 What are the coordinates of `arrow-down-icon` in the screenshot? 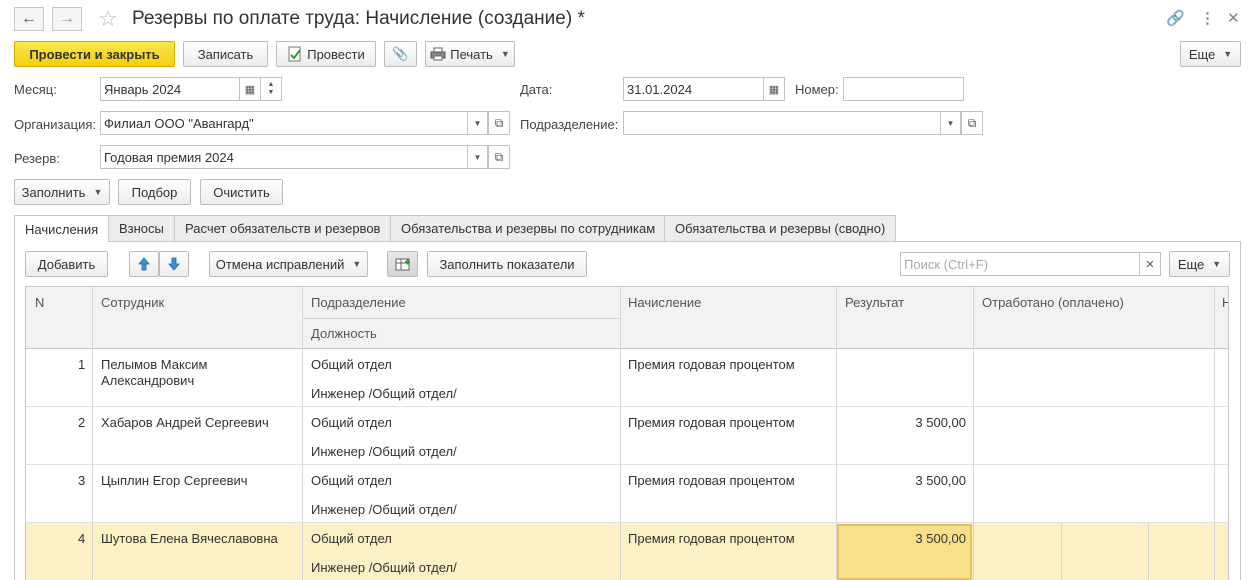 It's located at (174, 264).